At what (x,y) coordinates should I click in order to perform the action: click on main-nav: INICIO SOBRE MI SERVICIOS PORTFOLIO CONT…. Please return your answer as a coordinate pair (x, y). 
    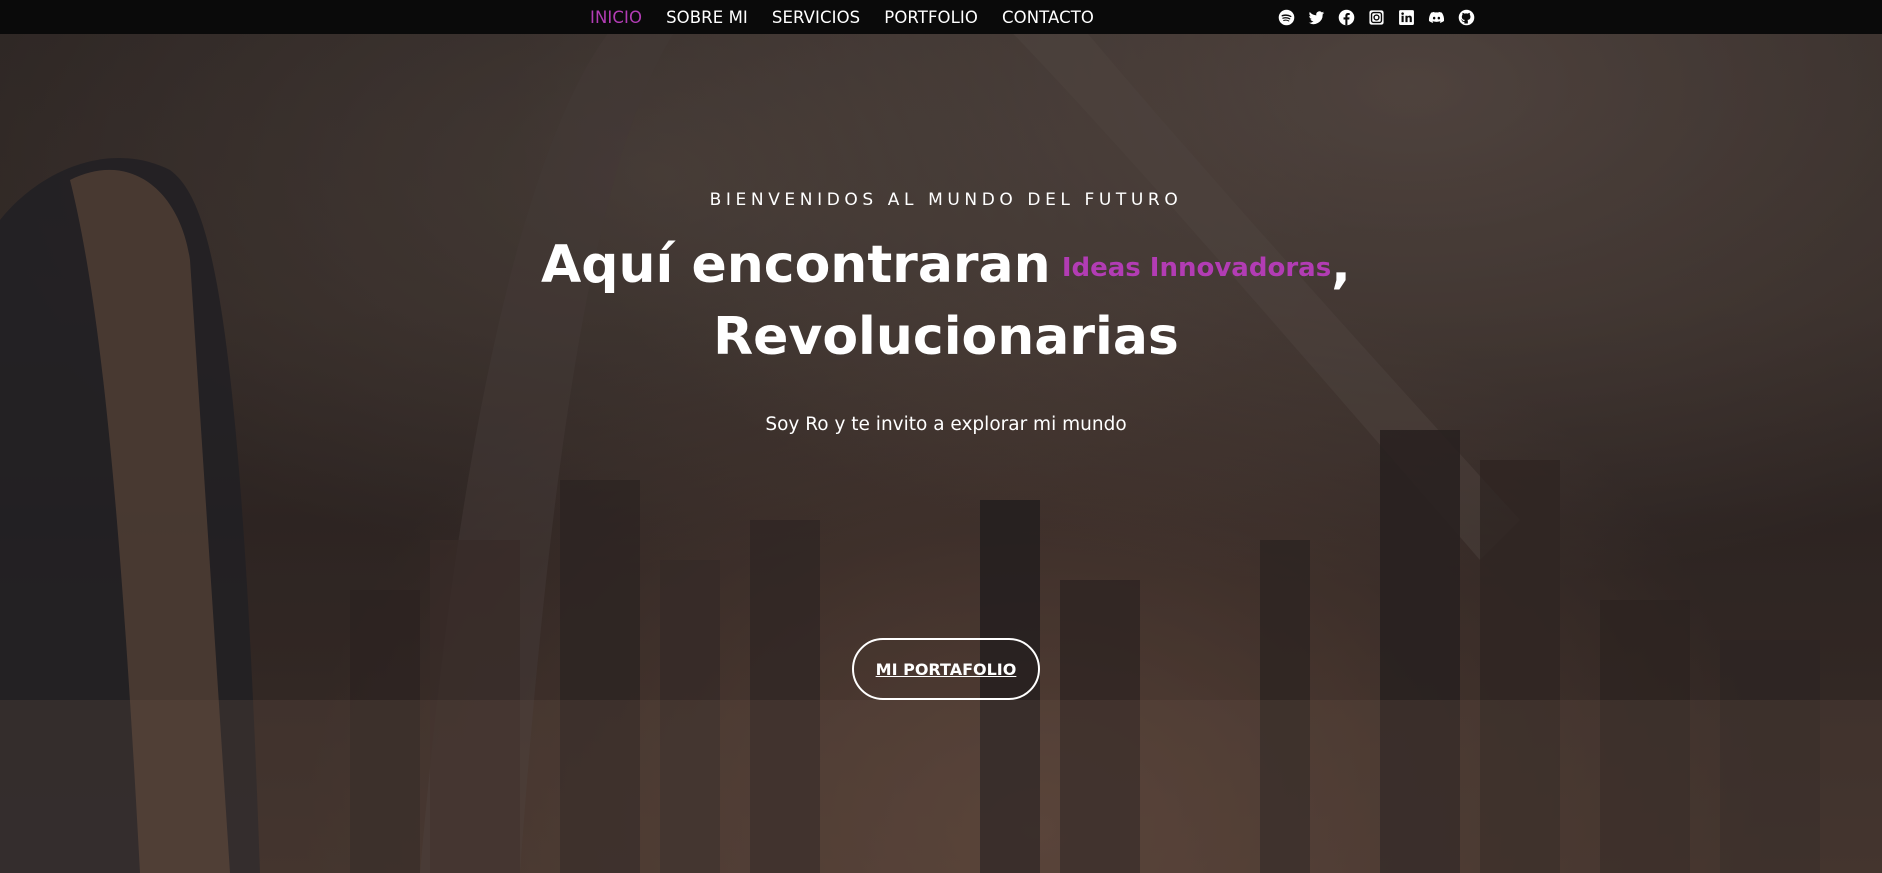
    Looking at the image, I should click on (842, 17).